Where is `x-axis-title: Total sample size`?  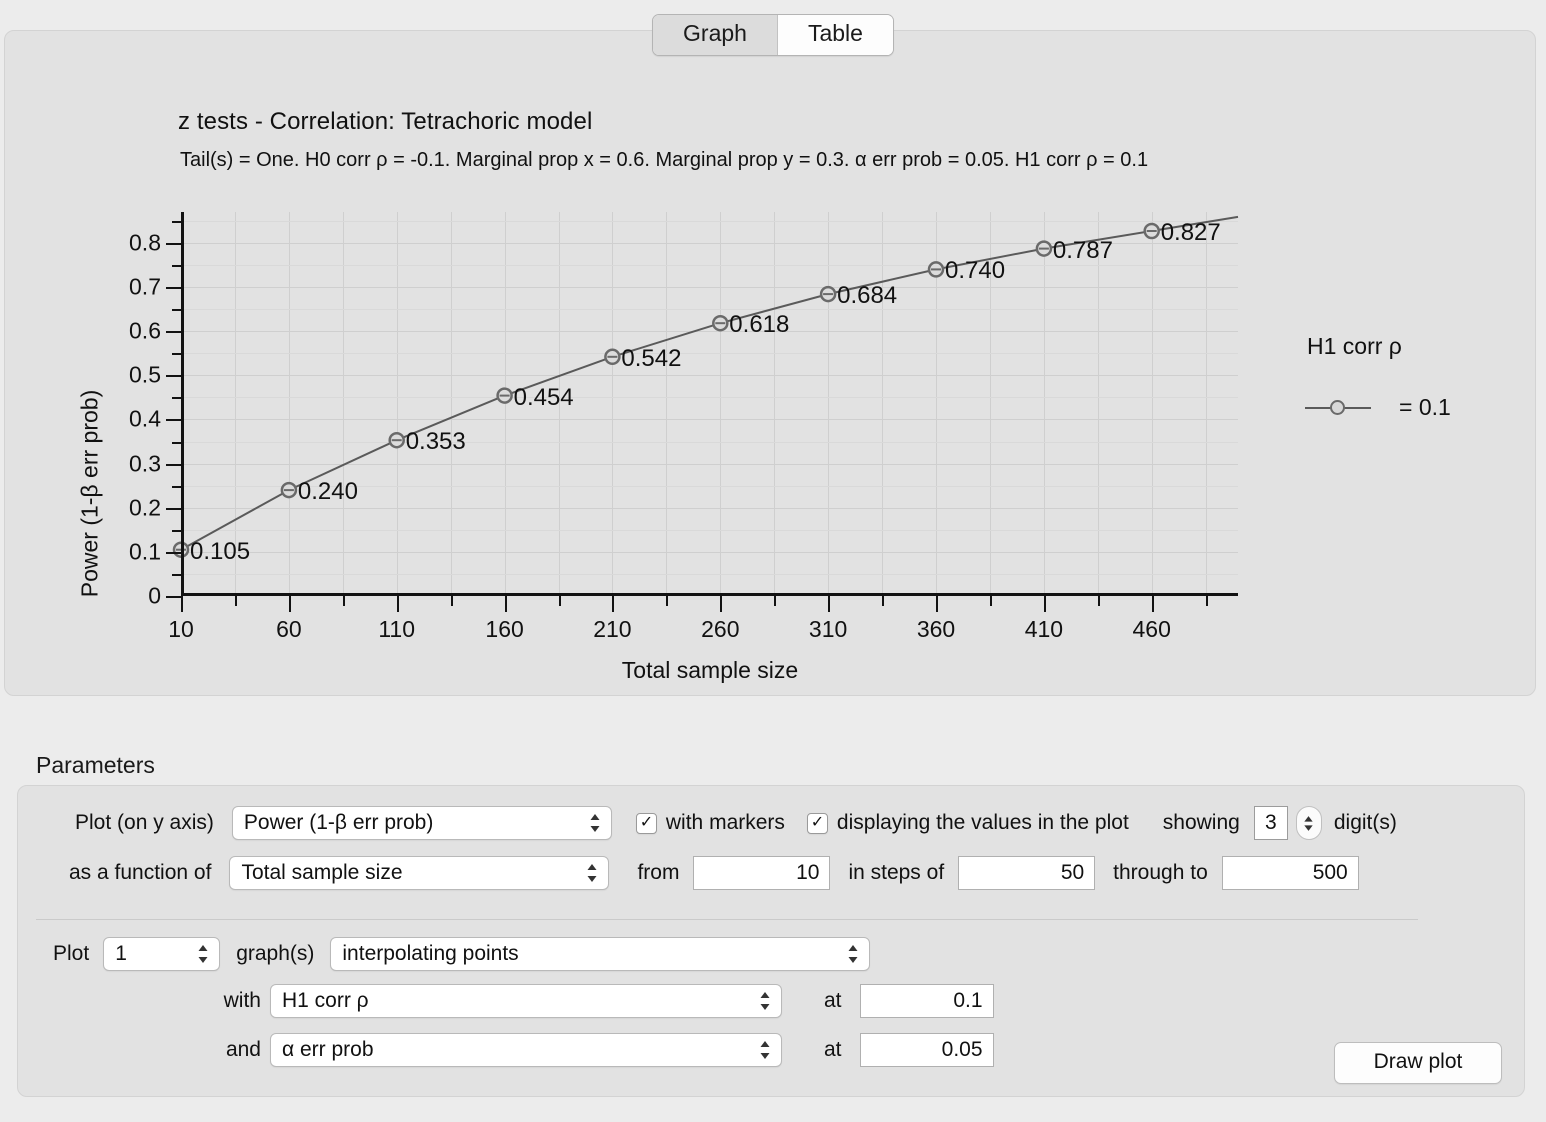
x-axis-title: Total sample size is located at coordinates (710, 670).